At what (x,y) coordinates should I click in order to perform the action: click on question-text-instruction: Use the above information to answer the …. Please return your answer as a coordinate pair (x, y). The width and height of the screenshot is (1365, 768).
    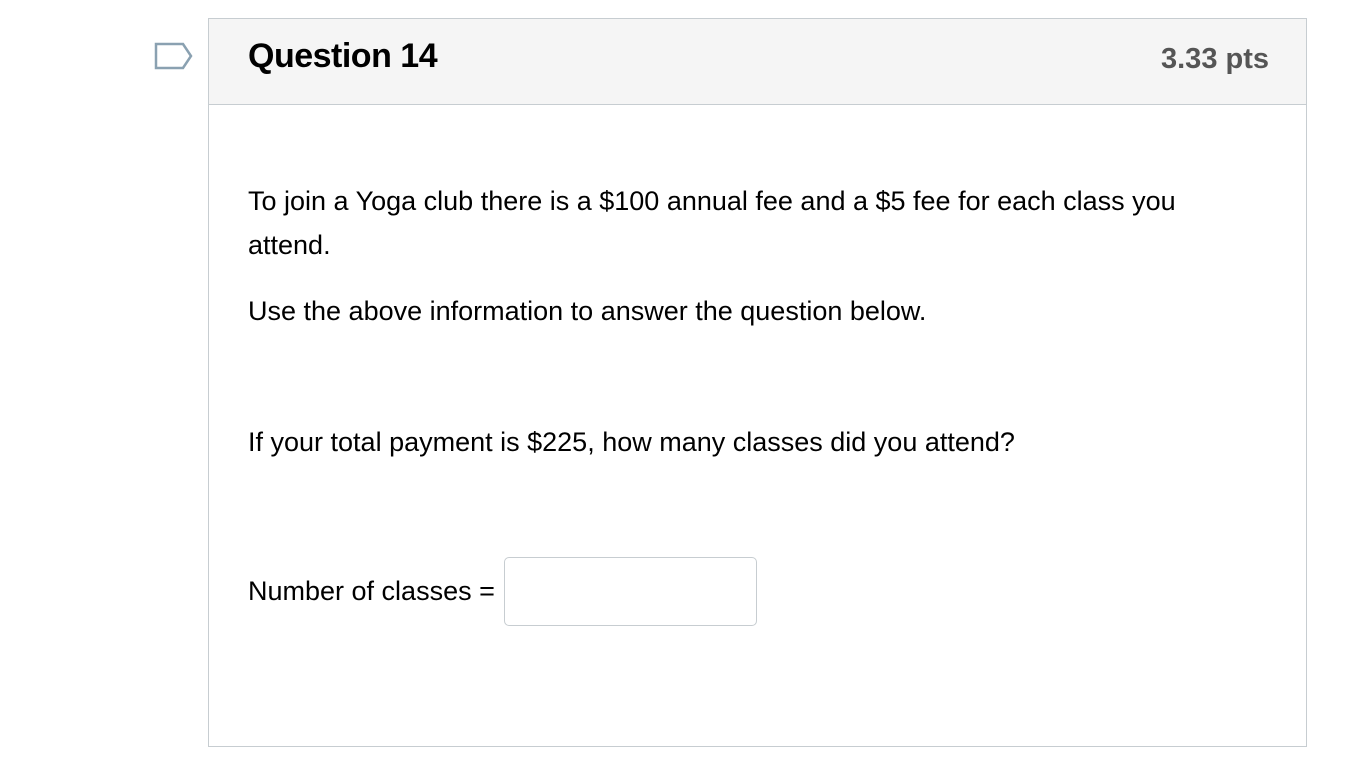
    Looking at the image, I should click on (587, 311).